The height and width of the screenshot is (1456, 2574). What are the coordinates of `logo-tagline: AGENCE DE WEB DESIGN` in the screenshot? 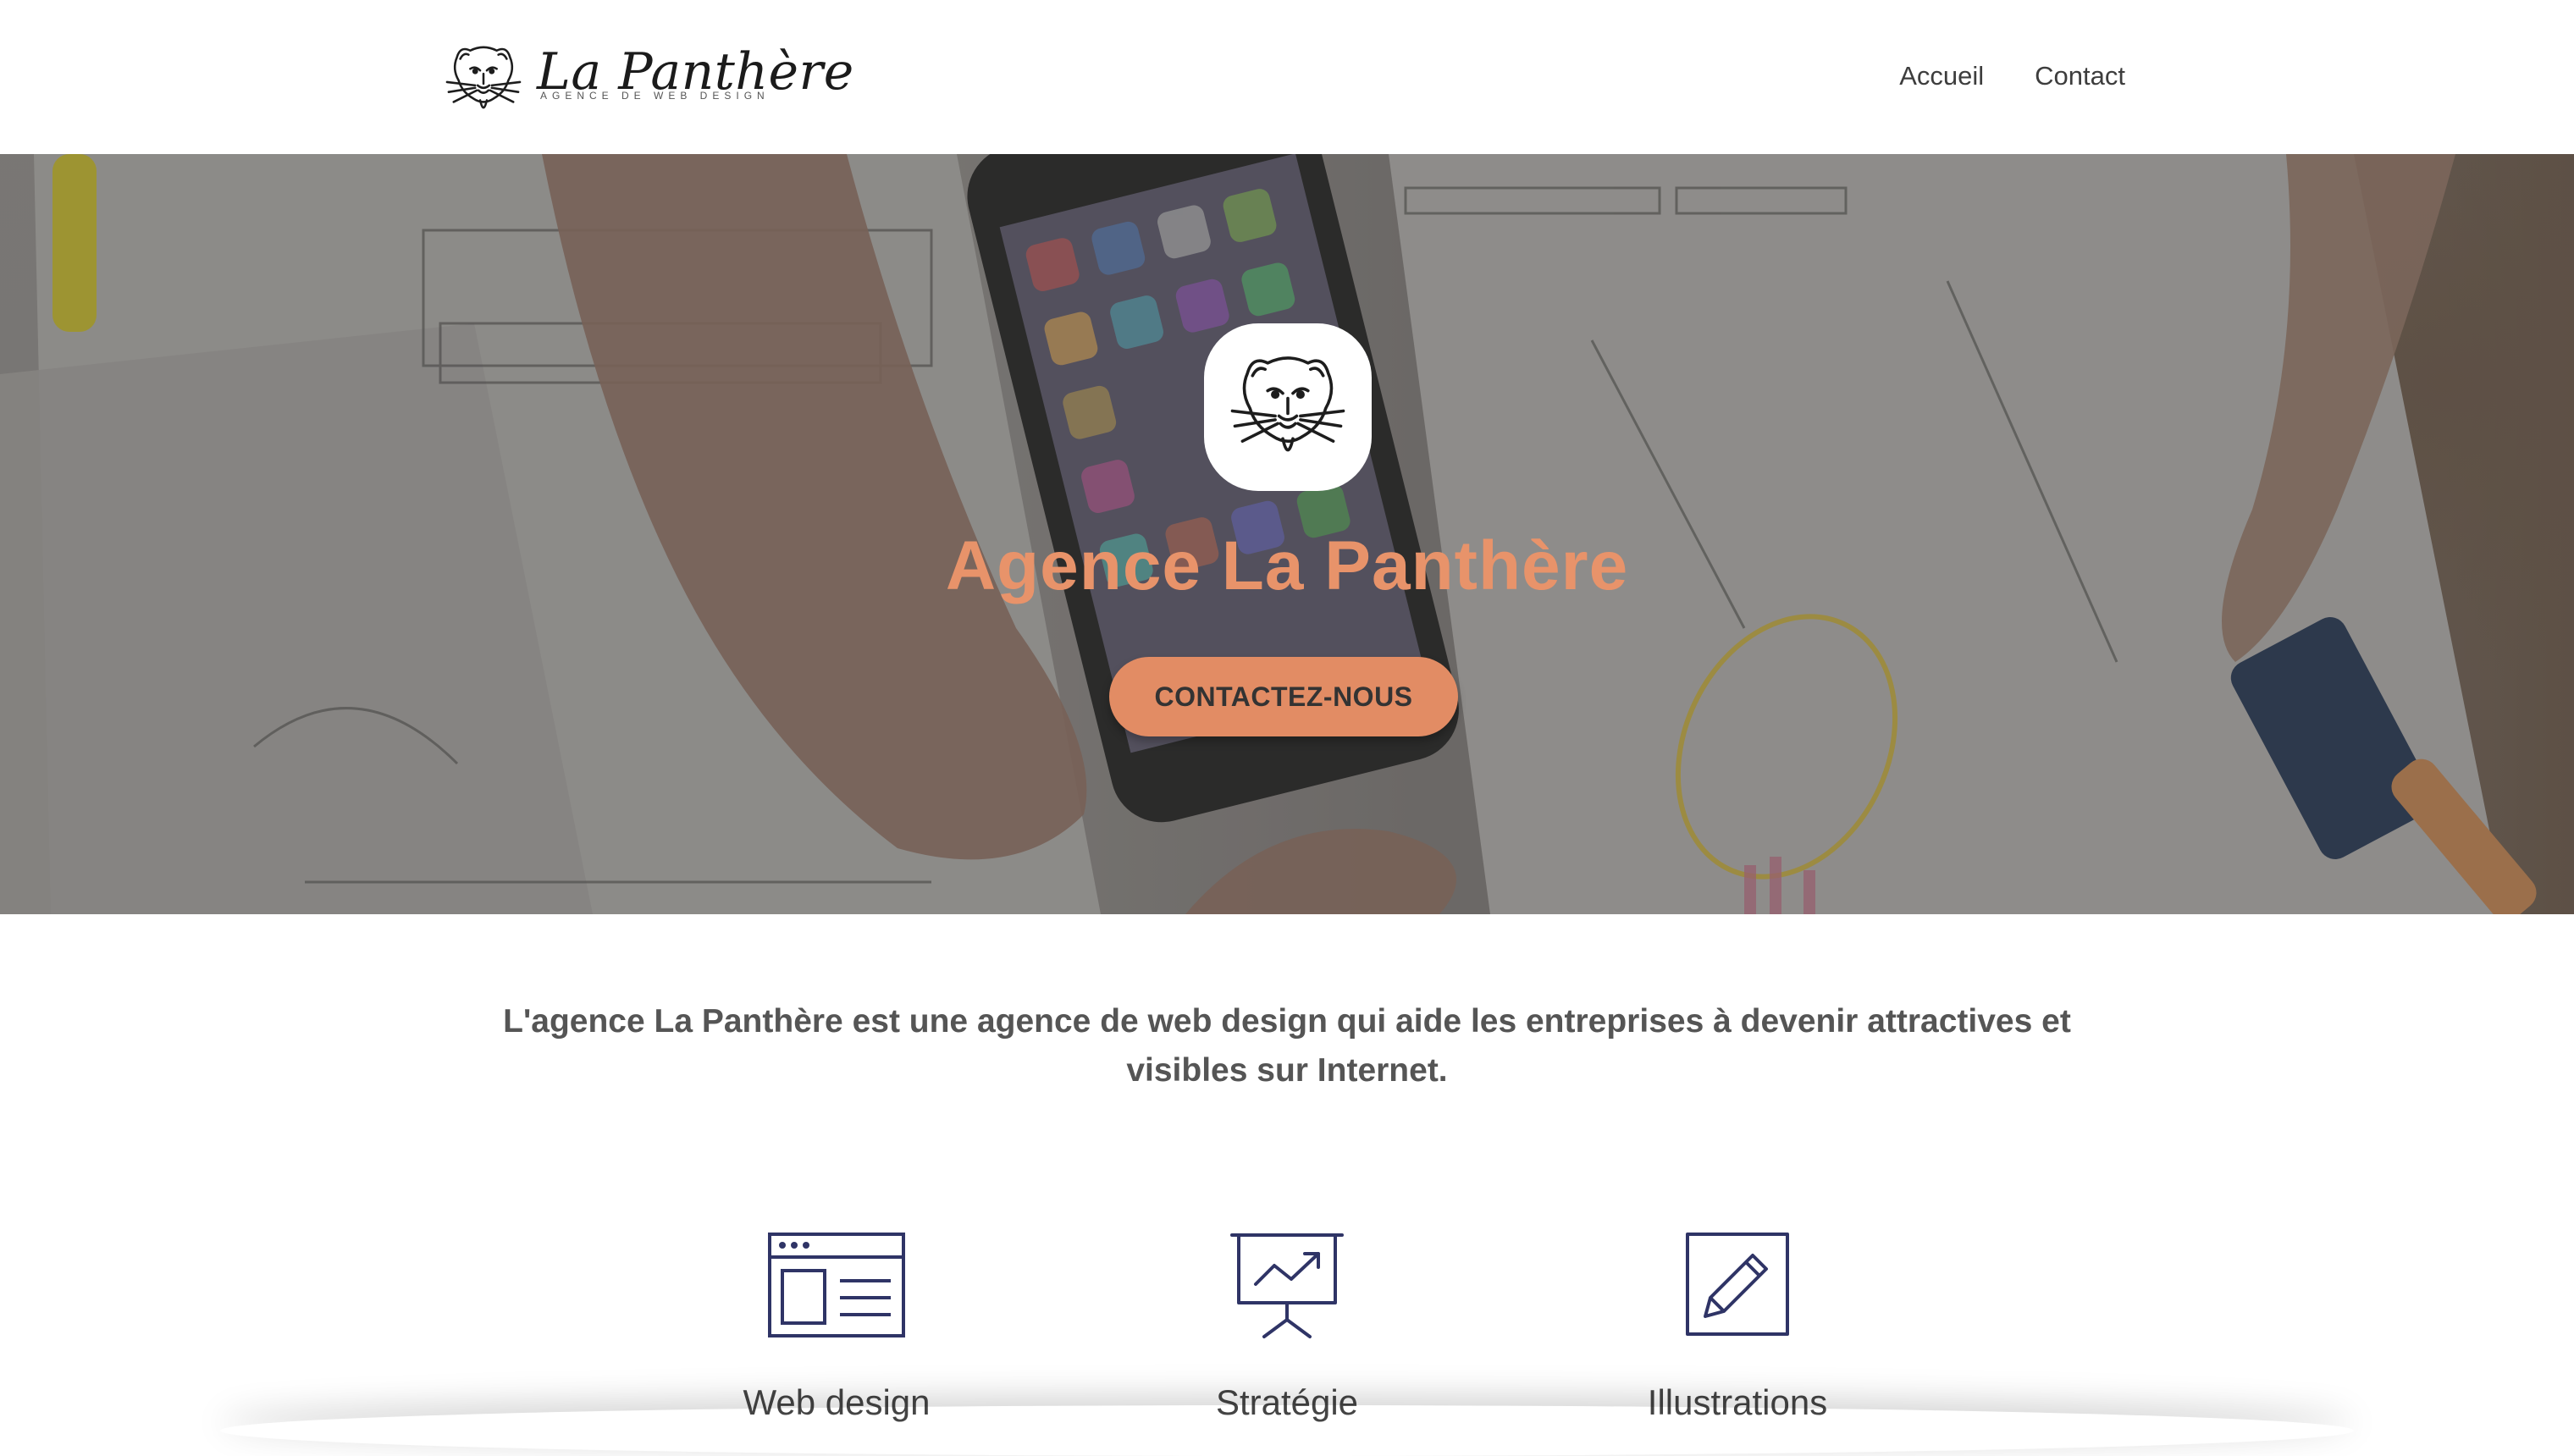 It's located at (655, 96).